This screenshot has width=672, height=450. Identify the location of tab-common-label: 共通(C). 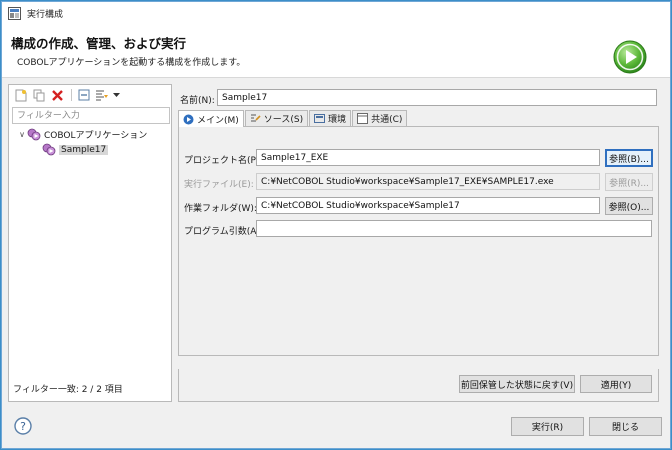
(387, 120).